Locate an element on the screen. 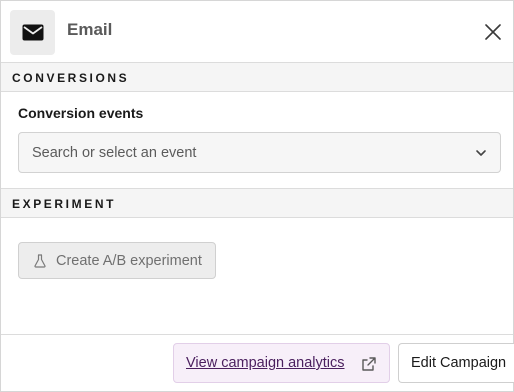 The height and width of the screenshot is (392, 514). envelope-icon is located at coordinates (32, 32).